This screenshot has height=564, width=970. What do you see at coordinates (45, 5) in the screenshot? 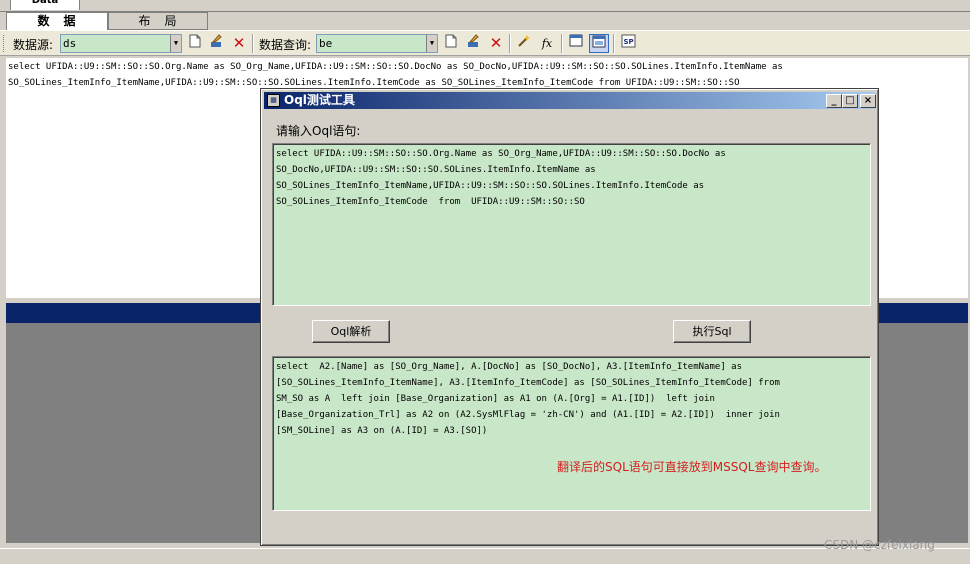
I see `tab-data: Data` at bounding box center [45, 5].